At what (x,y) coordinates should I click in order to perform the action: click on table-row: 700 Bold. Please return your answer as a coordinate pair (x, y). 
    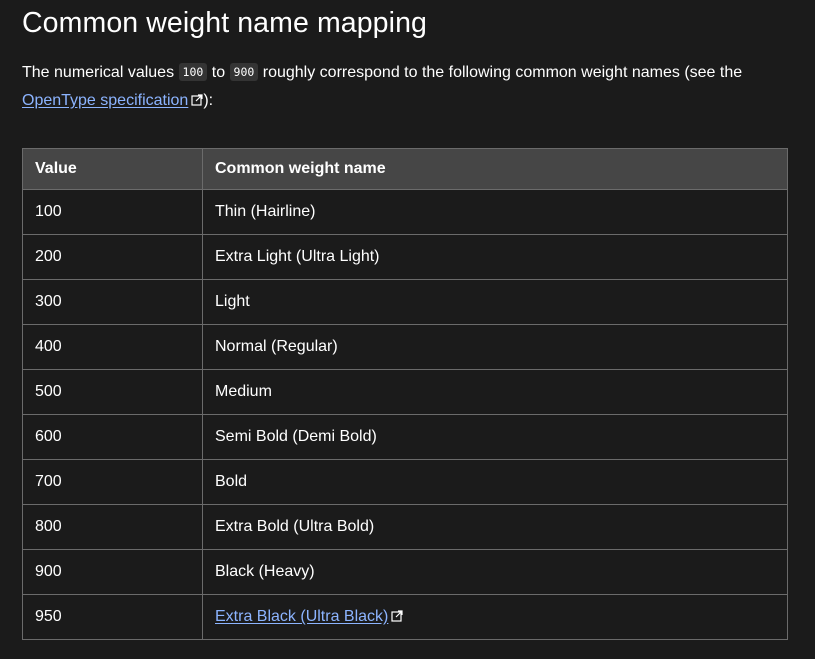
    Looking at the image, I should click on (405, 482).